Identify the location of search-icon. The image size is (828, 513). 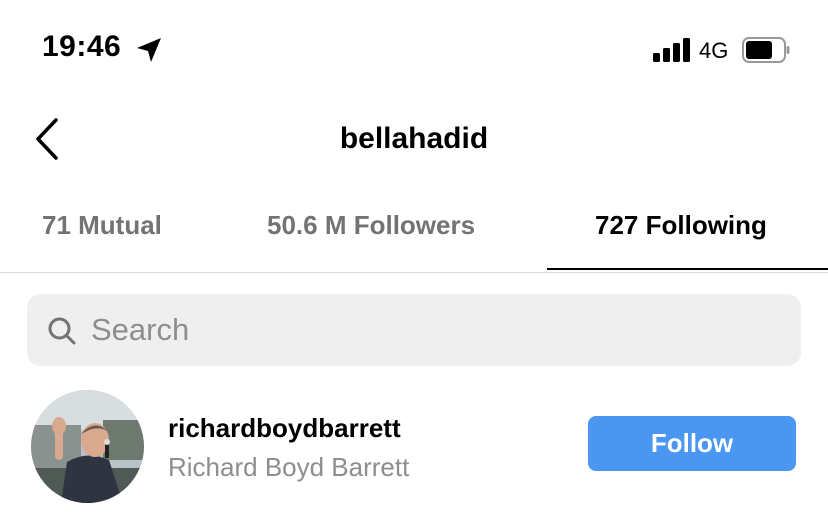
(62, 331).